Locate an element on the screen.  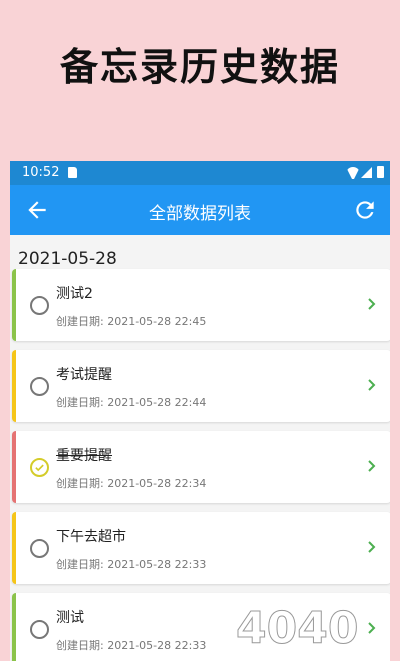
app-bar: 全部数据列表 is located at coordinates (200, 210).